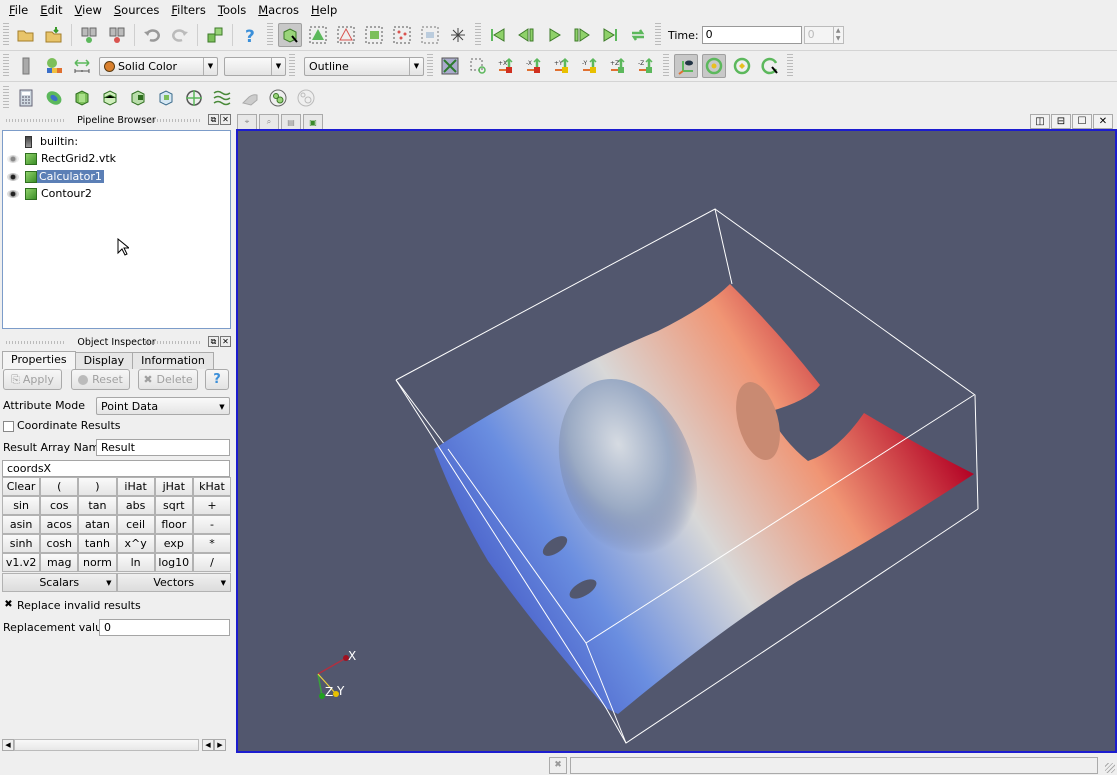  Describe the element at coordinates (116, 468) in the screenshot. I see `expression-input: coordsX` at that location.